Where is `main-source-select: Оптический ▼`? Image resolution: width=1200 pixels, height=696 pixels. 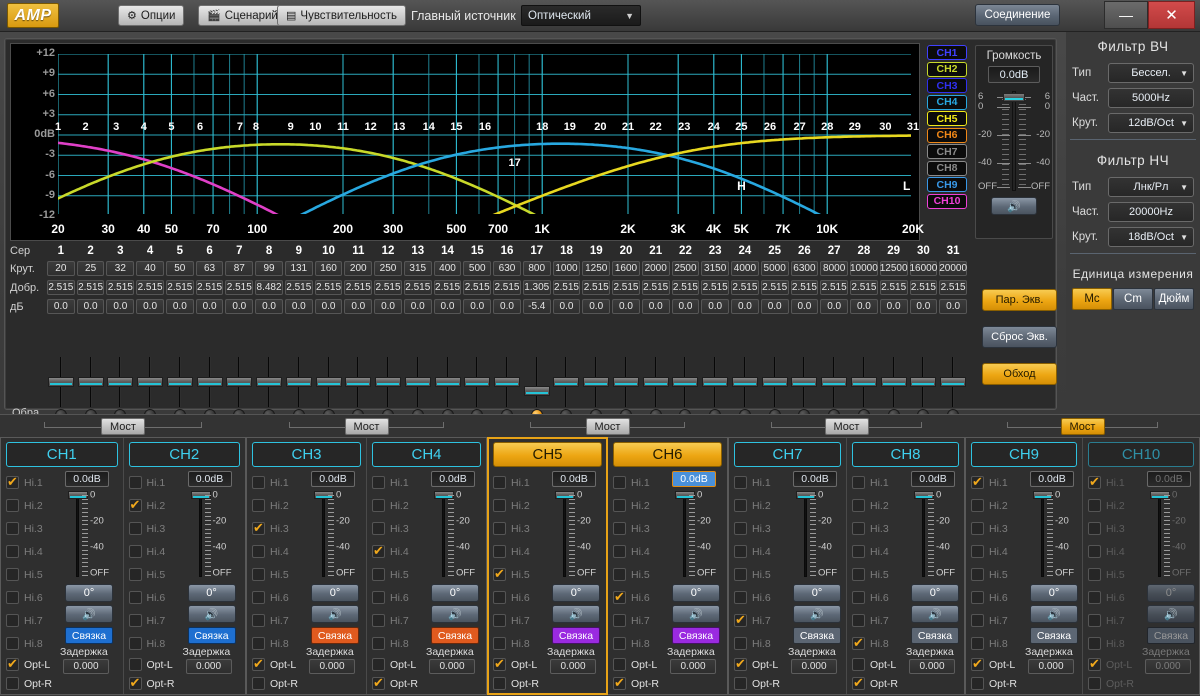
main-source-select: Оптический ▼ is located at coordinates (581, 15).